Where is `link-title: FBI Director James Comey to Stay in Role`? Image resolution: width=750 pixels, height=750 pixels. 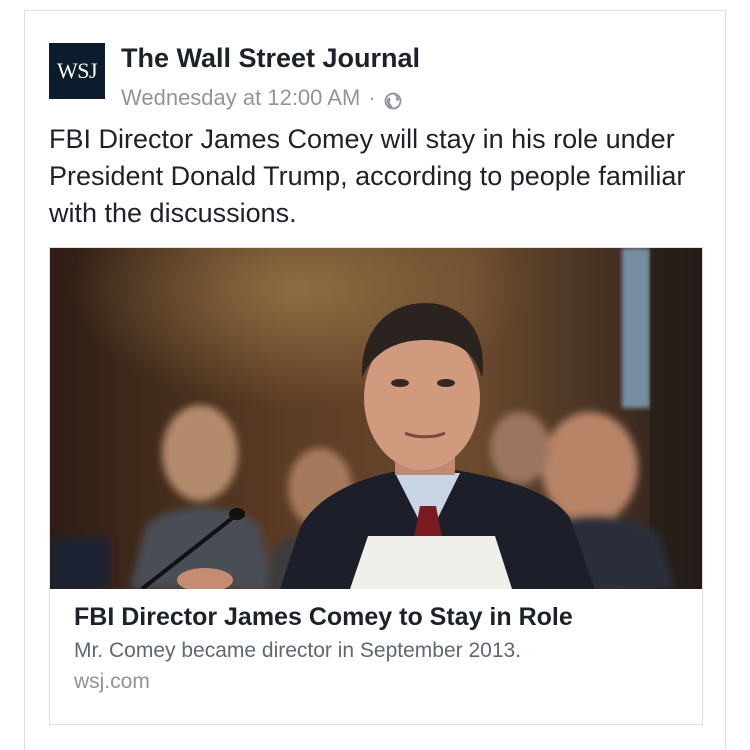
link-title: FBI Director James Comey to Stay in Role is located at coordinates (379, 617).